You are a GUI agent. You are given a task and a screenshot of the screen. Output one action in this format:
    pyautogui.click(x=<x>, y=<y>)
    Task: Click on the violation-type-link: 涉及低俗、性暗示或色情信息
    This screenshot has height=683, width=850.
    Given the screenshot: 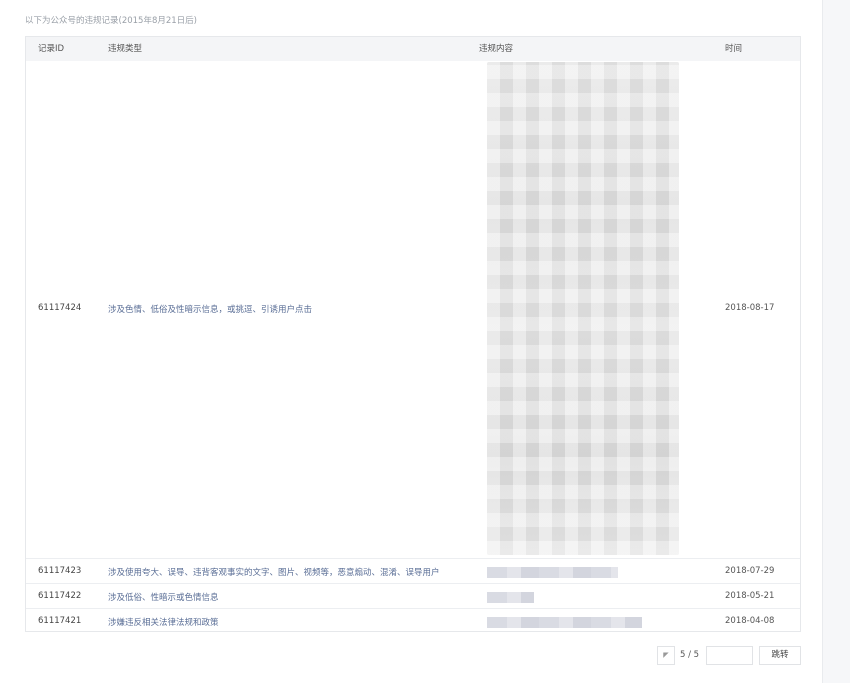 What is the action you would take?
    pyautogui.click(x=163, y=597)
    